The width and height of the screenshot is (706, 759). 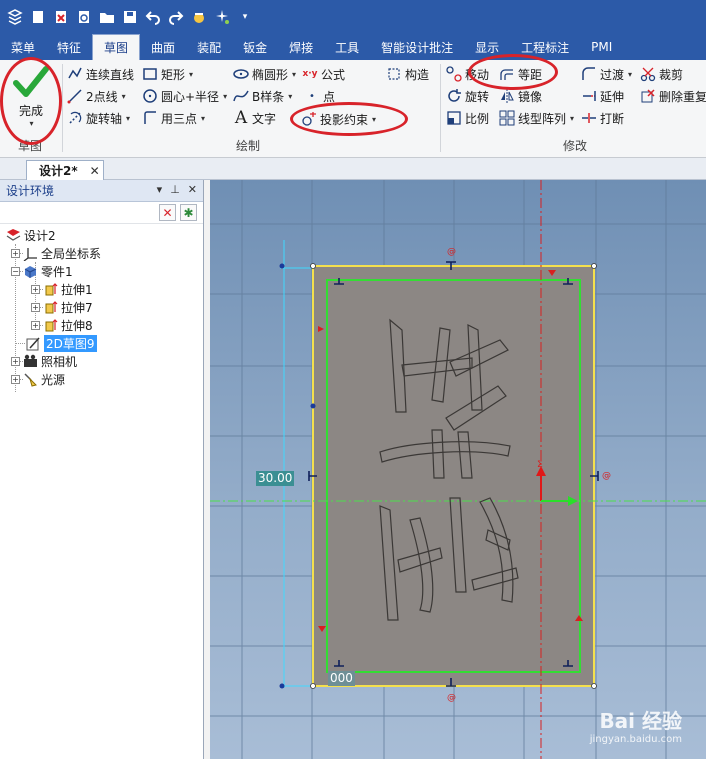 I want to click on tab-assembly: 装配, so click(x=209, y=47).